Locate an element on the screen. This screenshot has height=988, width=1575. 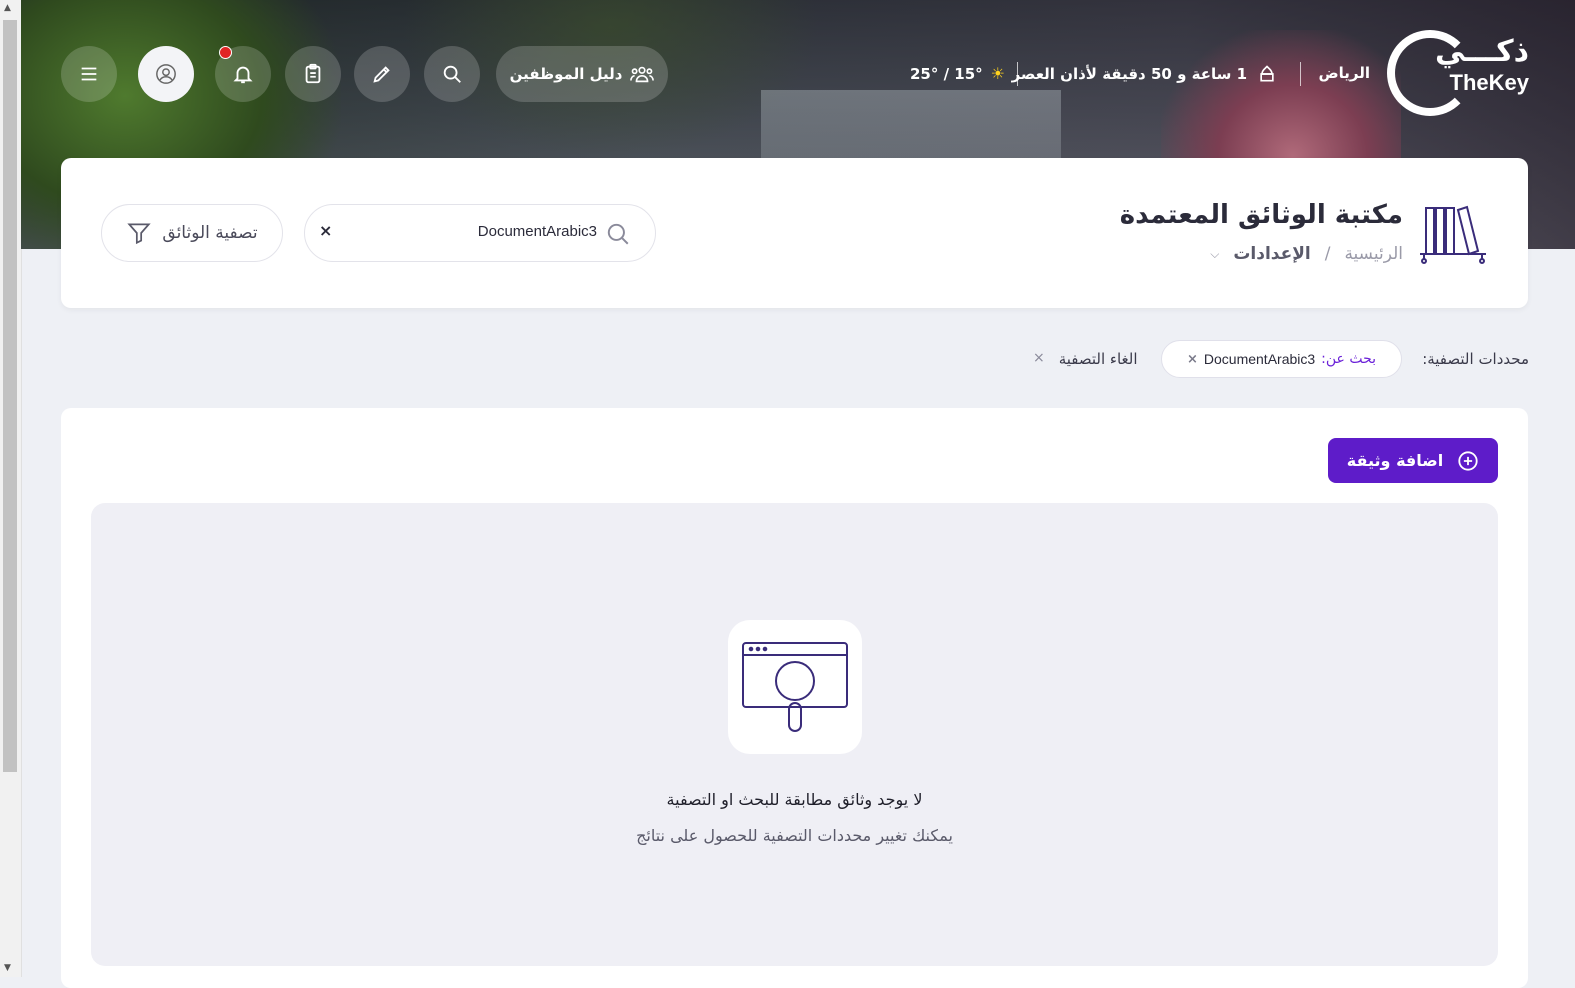
weather: 25° / 15° ☀ is located at coordinates (957, 73).